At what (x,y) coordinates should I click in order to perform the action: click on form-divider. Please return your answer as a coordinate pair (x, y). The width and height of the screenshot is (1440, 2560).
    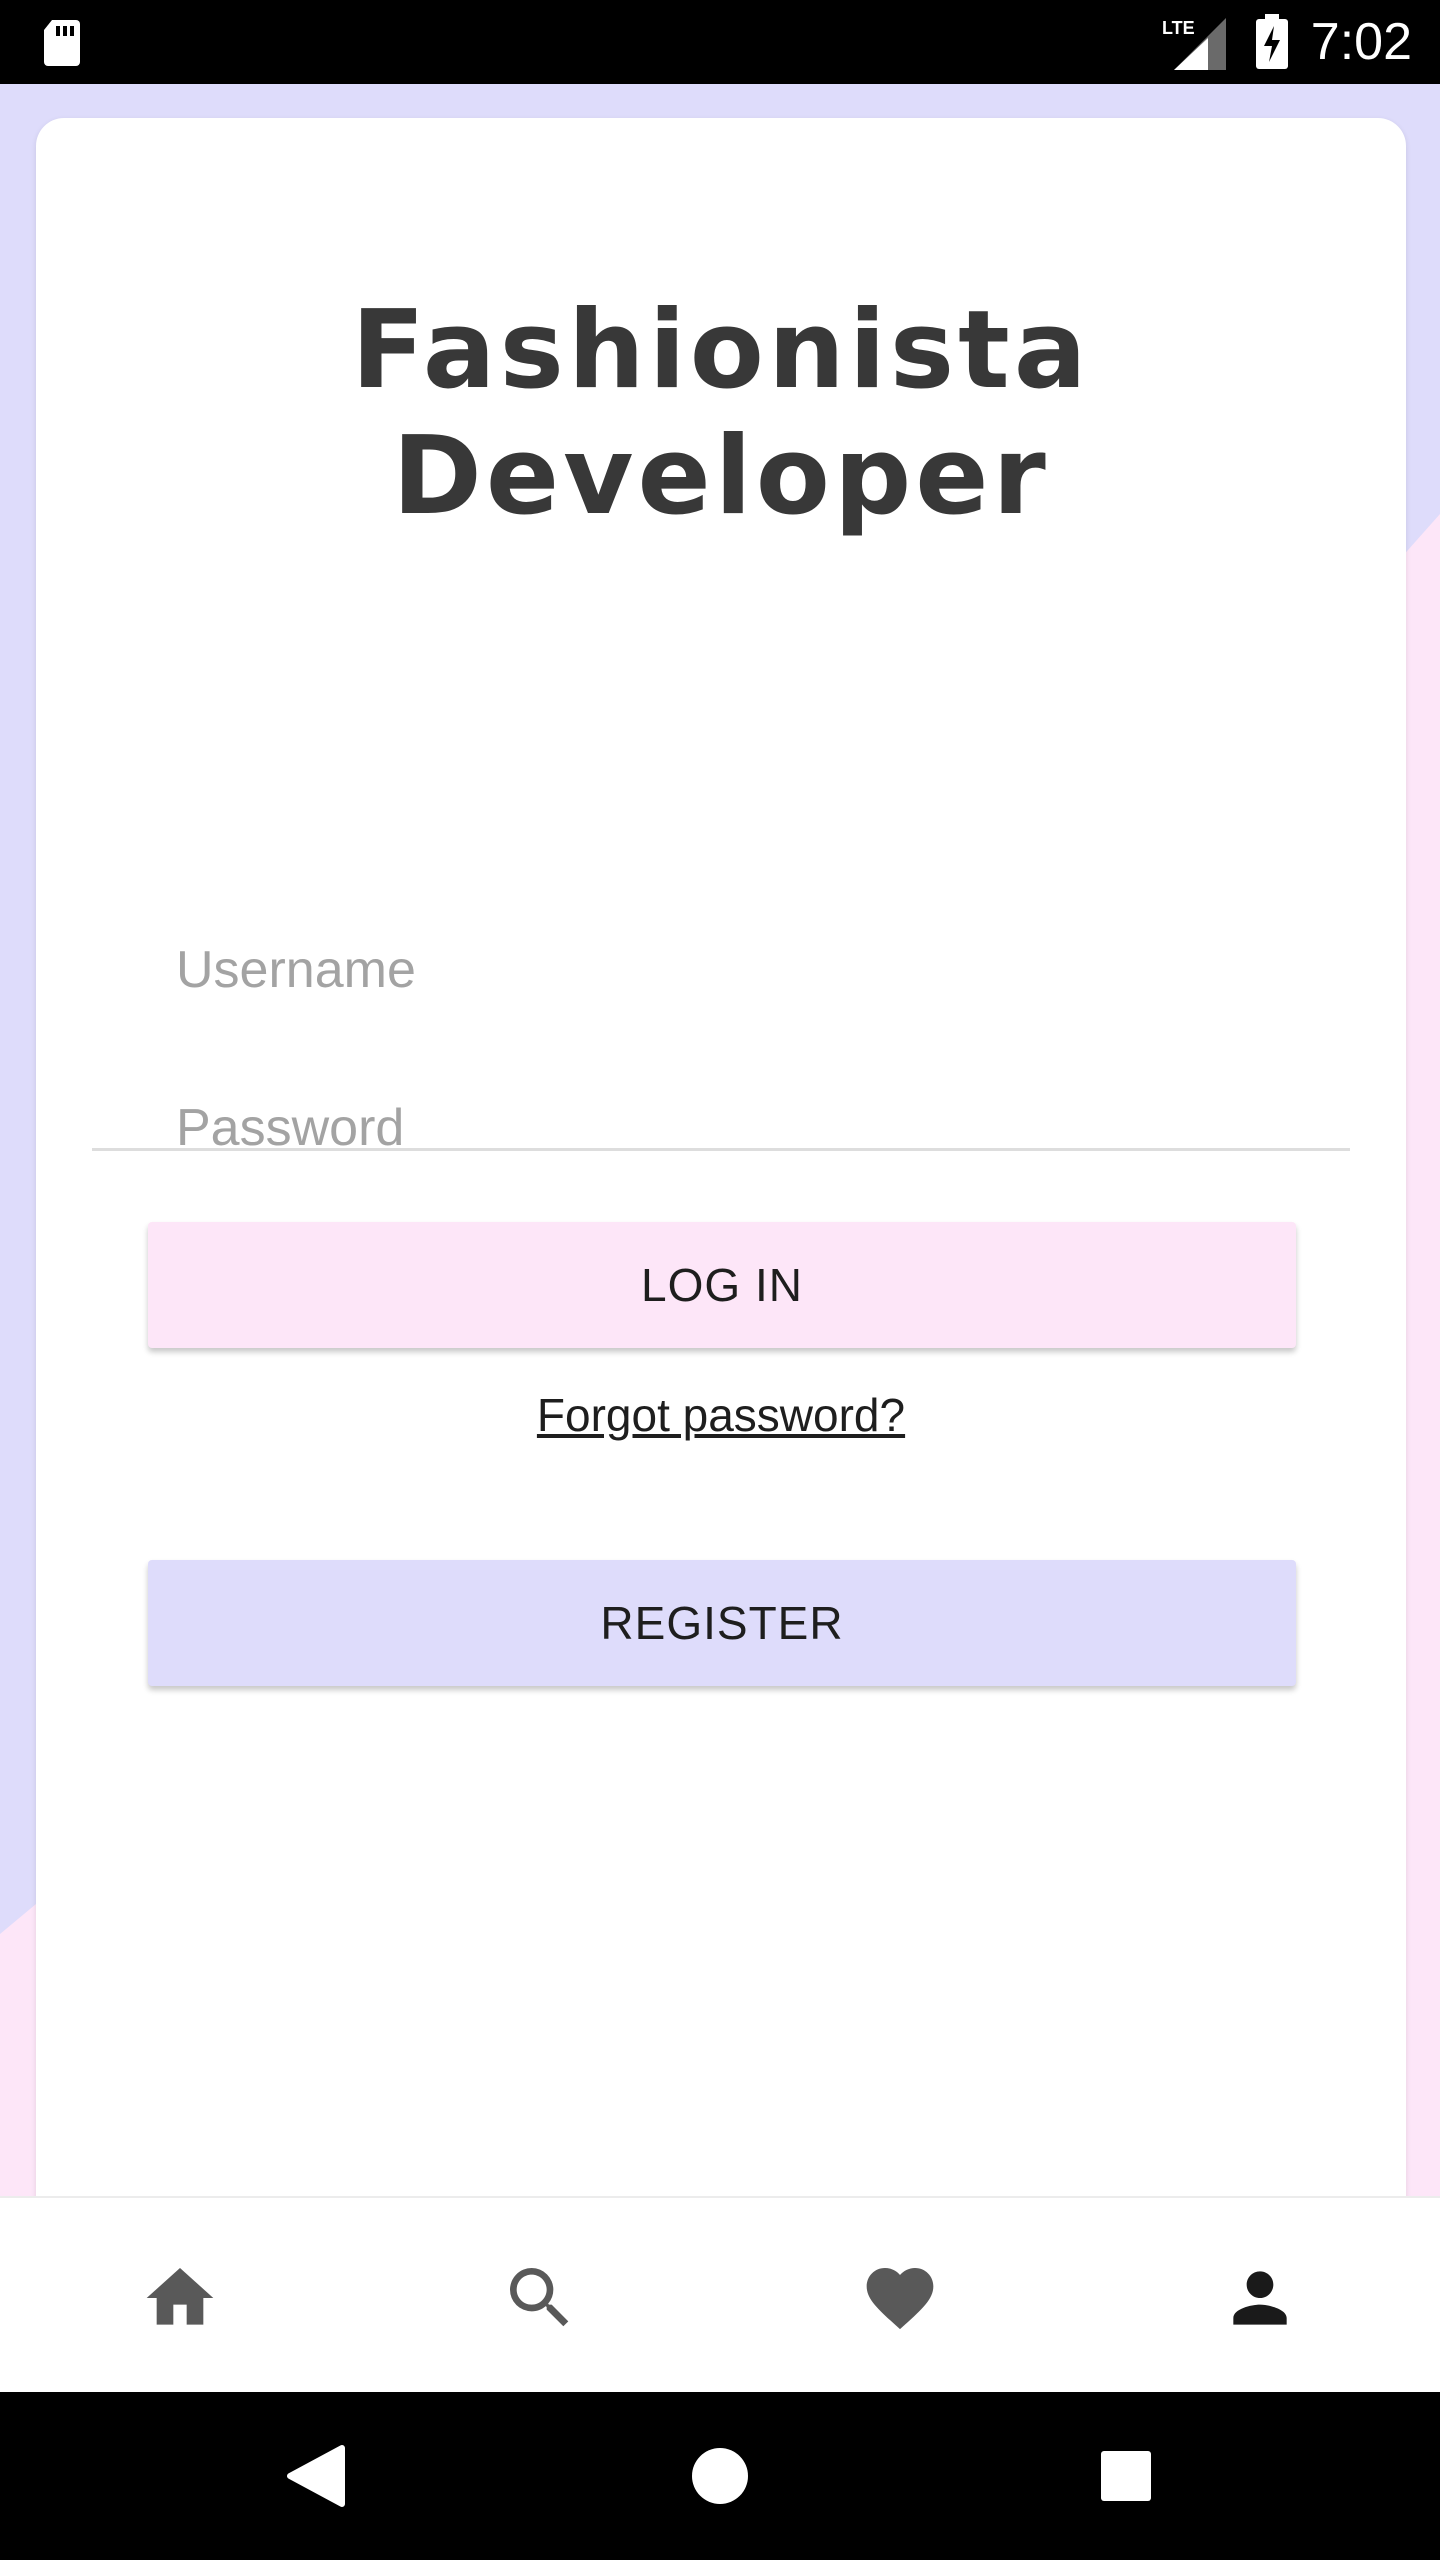
    Looking at the image, I should click on (721, 1149).